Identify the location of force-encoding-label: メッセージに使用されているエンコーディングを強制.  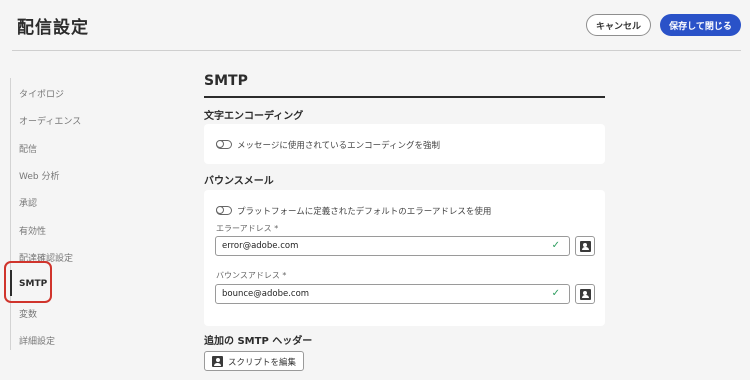
(338, 146).